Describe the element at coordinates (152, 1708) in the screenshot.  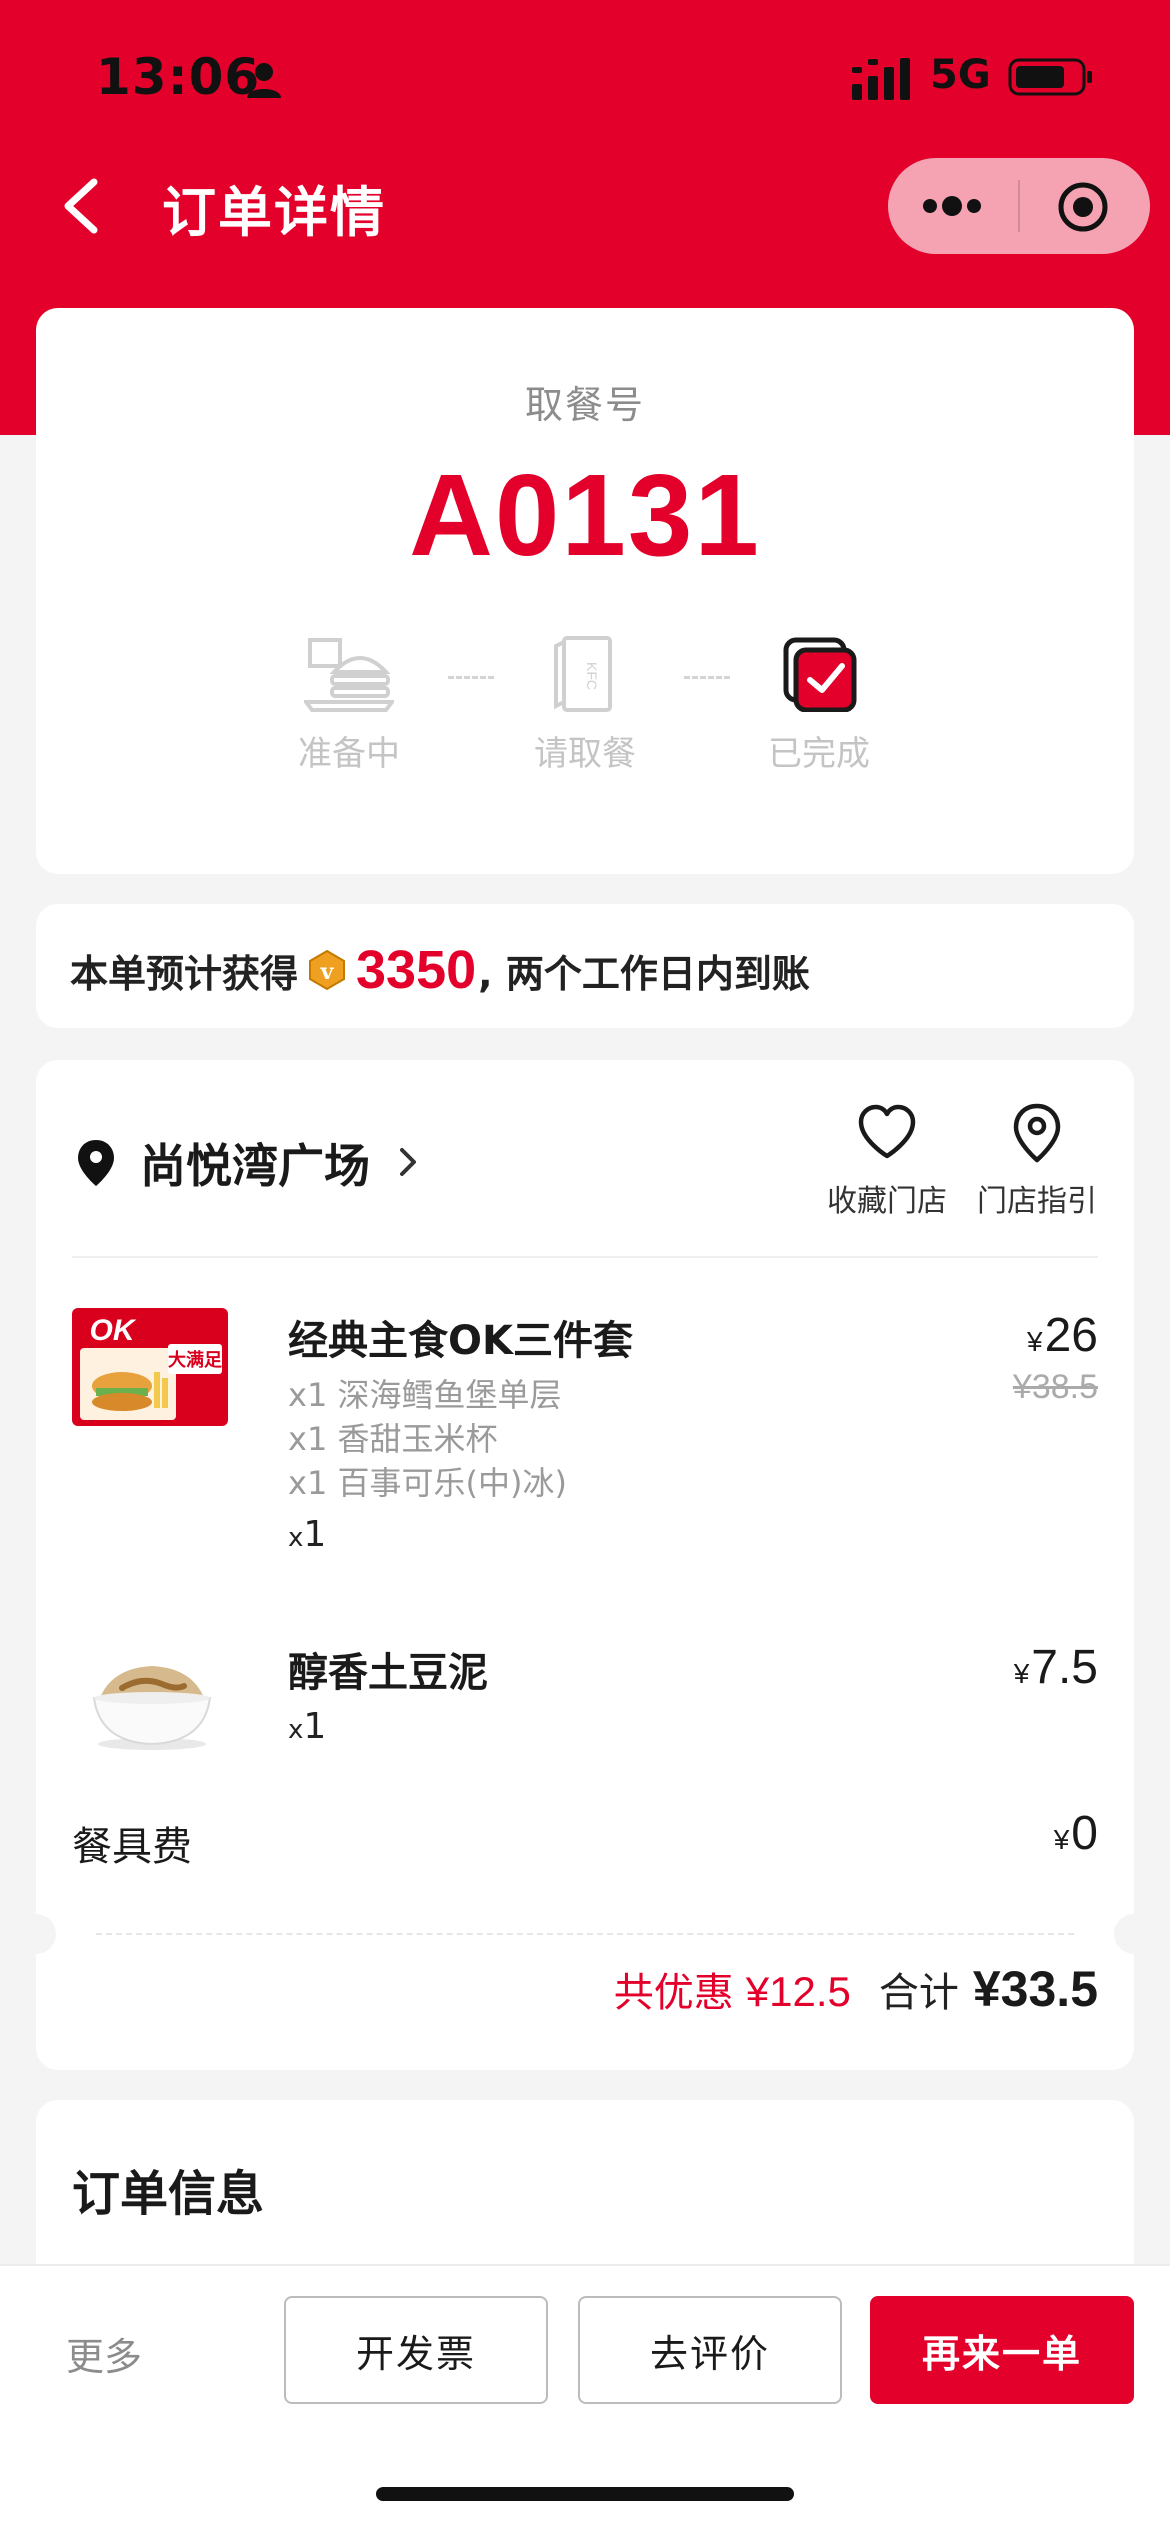
I see `mashed-potato-image` at that location.